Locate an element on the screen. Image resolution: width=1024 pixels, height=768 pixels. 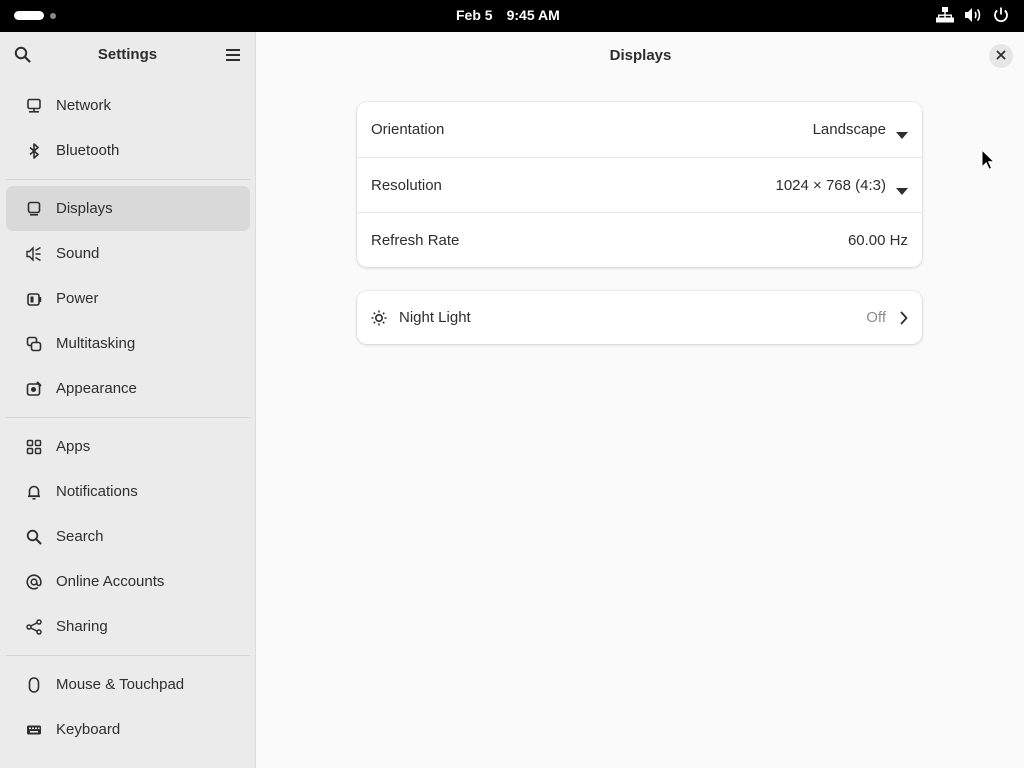
network-icon is located at coordinates (34, 106).